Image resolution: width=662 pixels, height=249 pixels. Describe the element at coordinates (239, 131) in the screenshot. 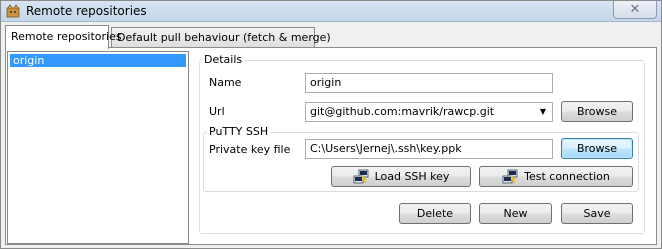

I see `putty-legend: PuTTY SSH` at that location.